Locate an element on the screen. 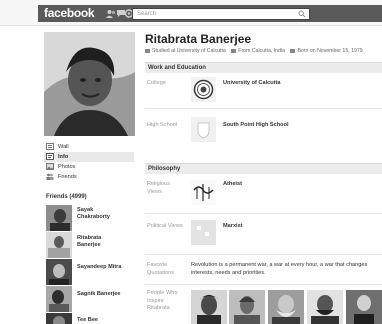 This screenshot has width=382, height=324. religious-views-value: Atheist is located at coordinates (232, 184).